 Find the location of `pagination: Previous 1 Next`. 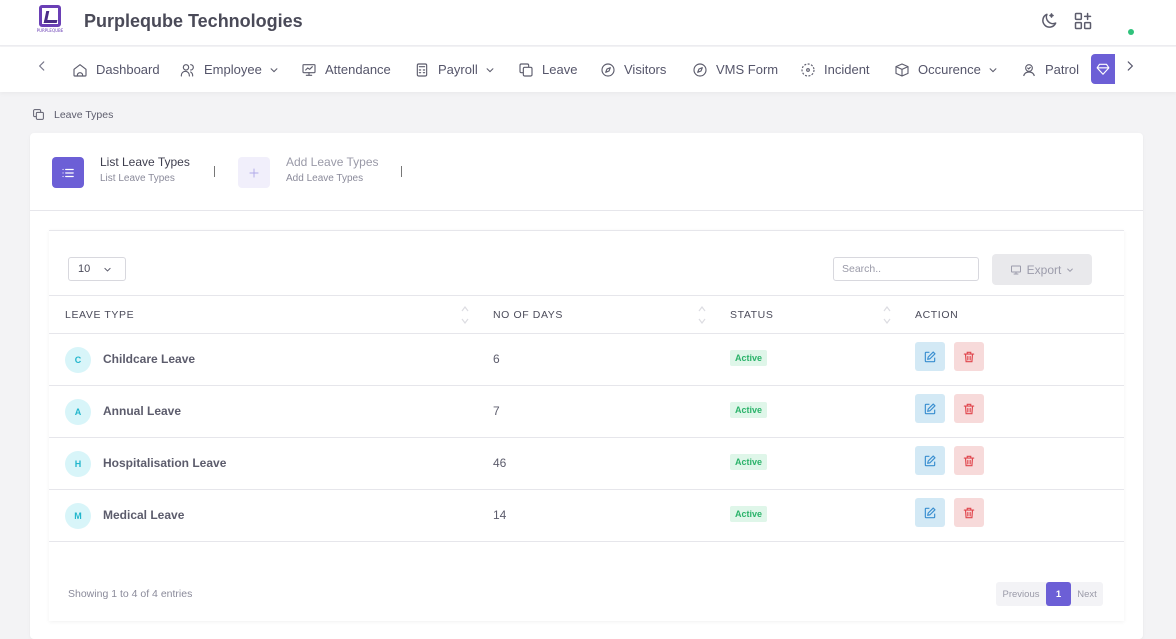

pagination: Previous 1 Next is located at coordinates (1049, 594).